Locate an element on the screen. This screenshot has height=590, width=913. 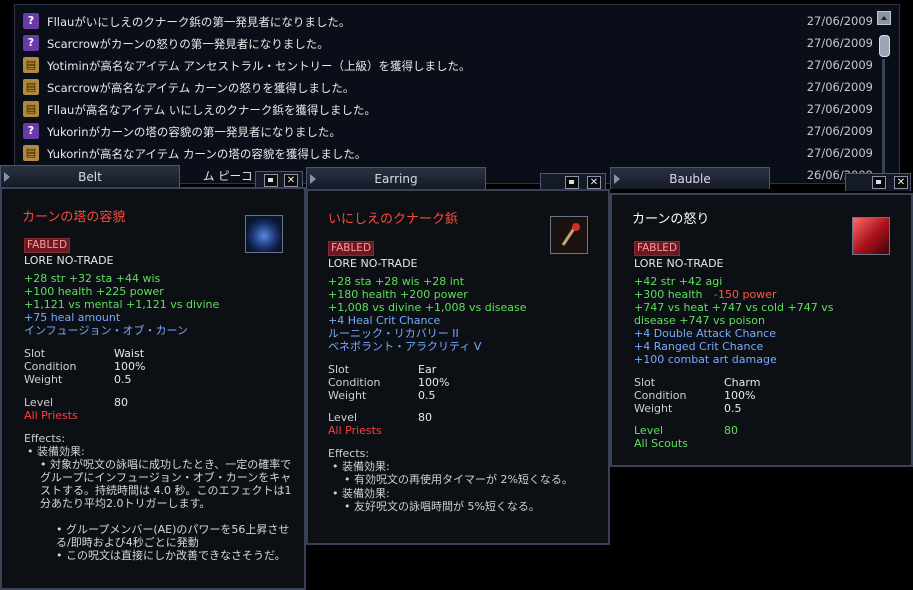
slot-value: Ear is located at coordinates (427, 369).